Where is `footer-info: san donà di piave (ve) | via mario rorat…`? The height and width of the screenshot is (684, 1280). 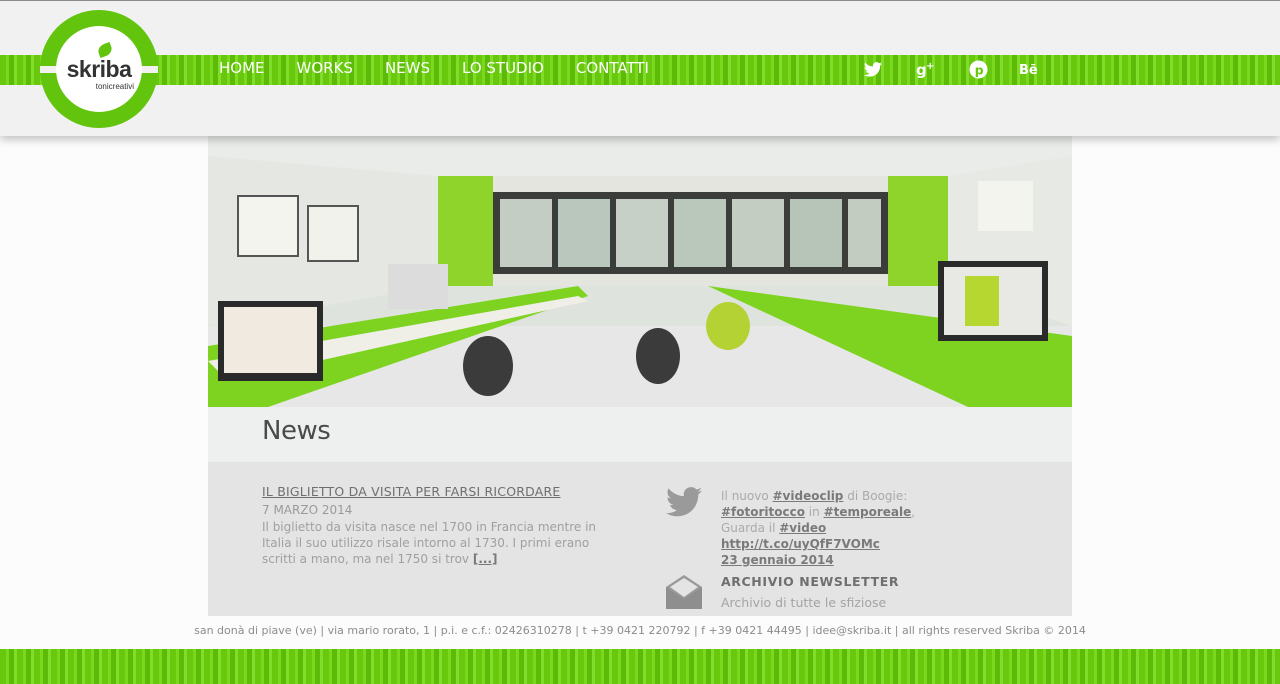
footer-info: san donà di piave (ve) | via mario rorat… is located at coordinates (640, 630).